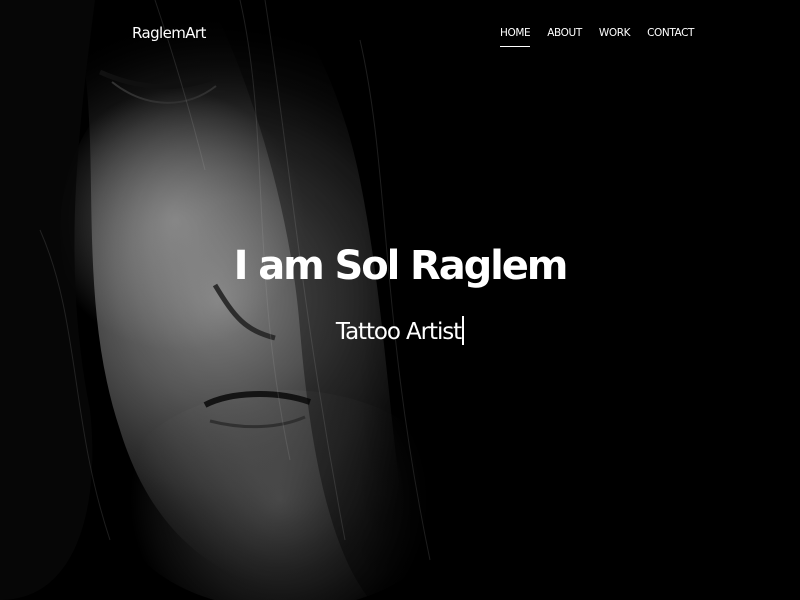  Describe the element at coordinates (400, 35) in the screenshot. I see `top-navigation: RaglemArt HOME ABOUT WORK CONTACT` at that location.